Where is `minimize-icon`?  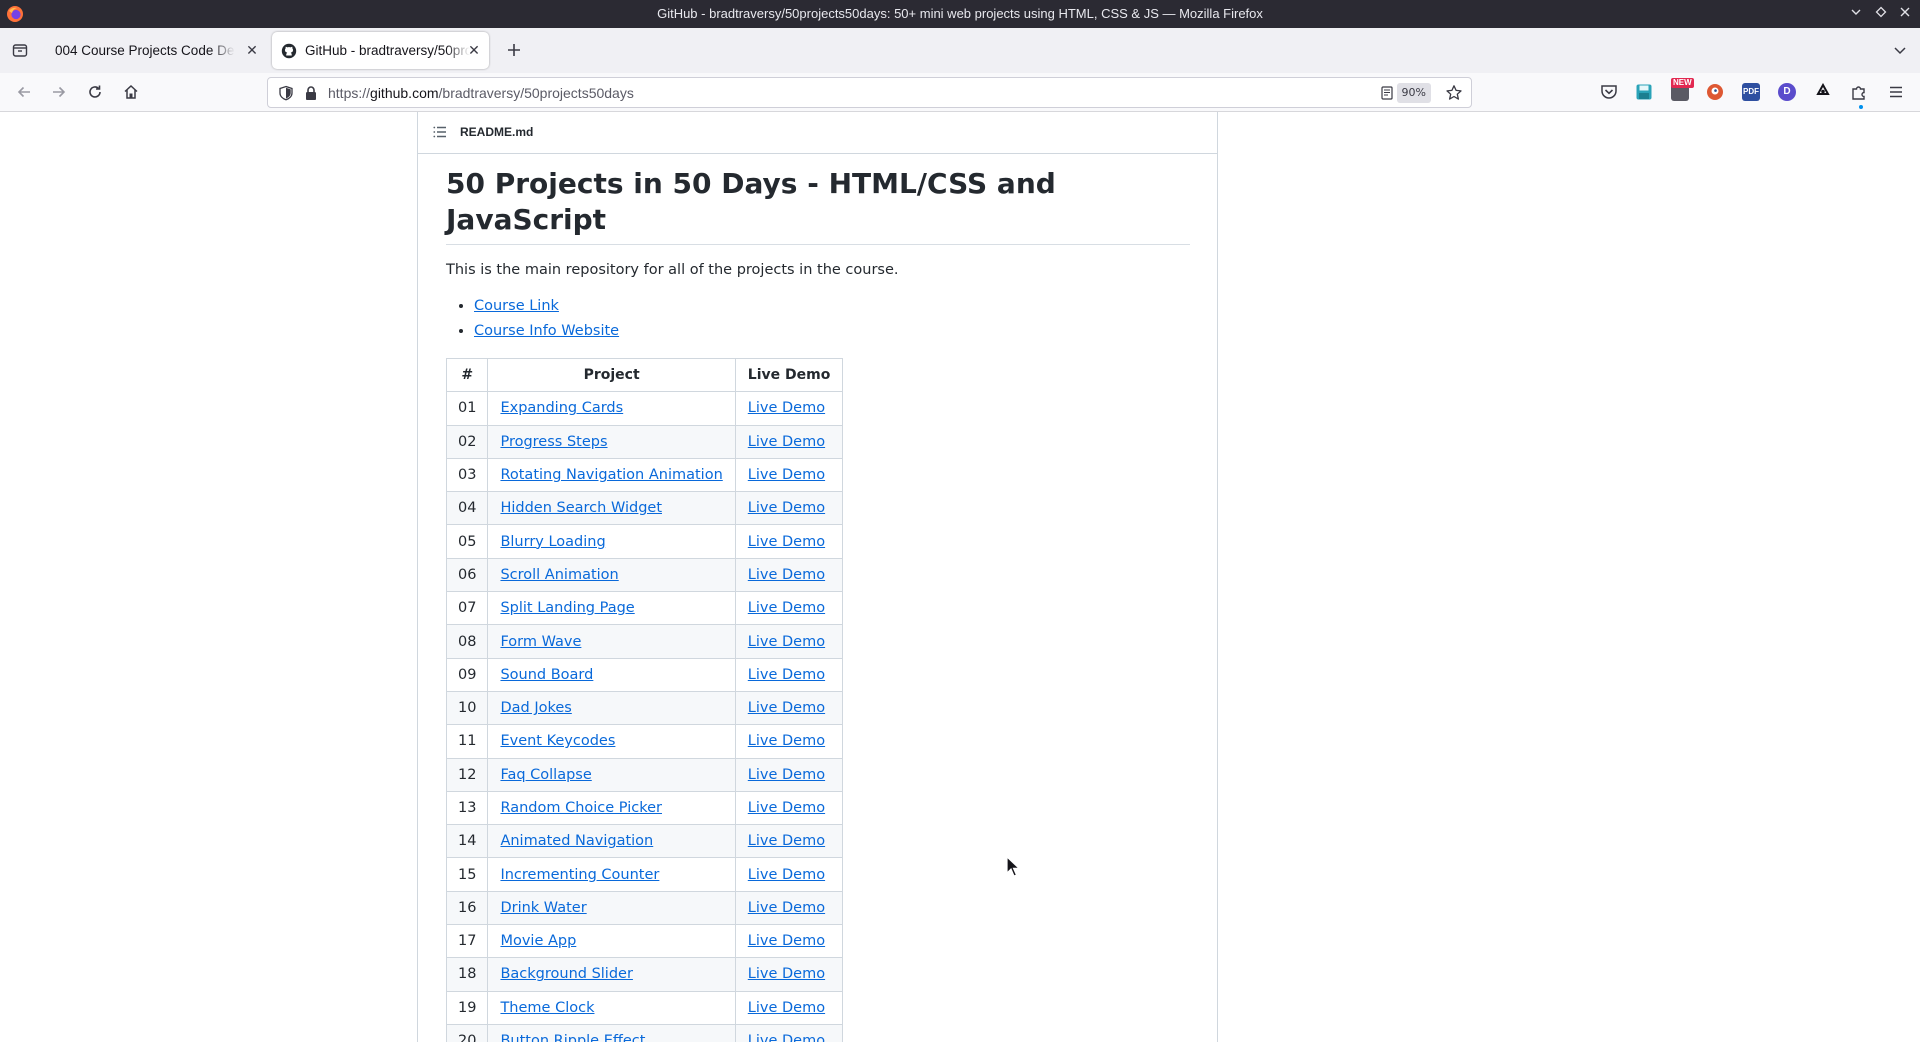
minimize-icon is located at coordinates (1856, 14).